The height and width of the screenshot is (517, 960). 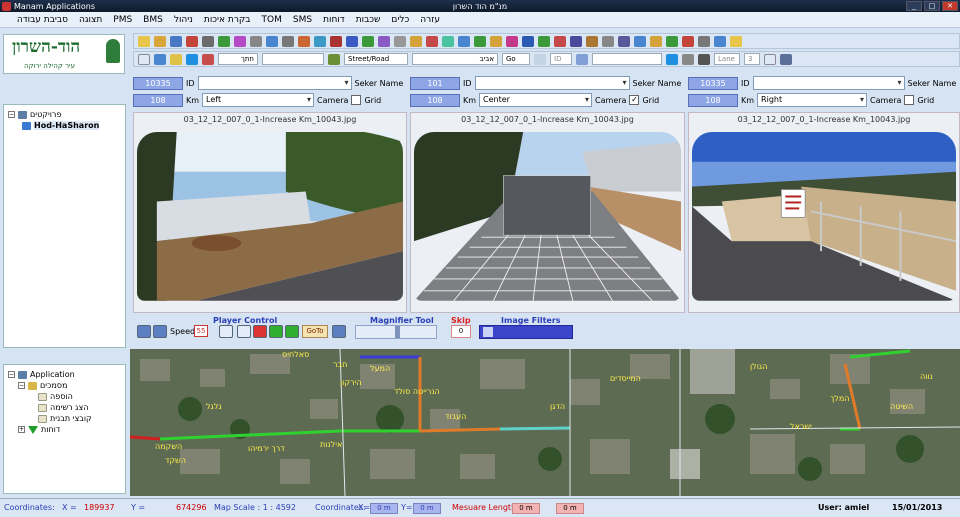 I want to click on measure-icon, so click(x=688, y=59).